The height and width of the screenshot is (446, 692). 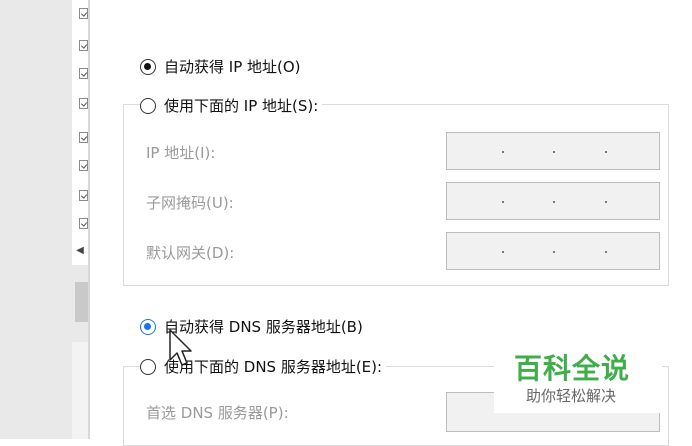 I want to click on mouse-cursor-icon, so click(x=180, y=347).